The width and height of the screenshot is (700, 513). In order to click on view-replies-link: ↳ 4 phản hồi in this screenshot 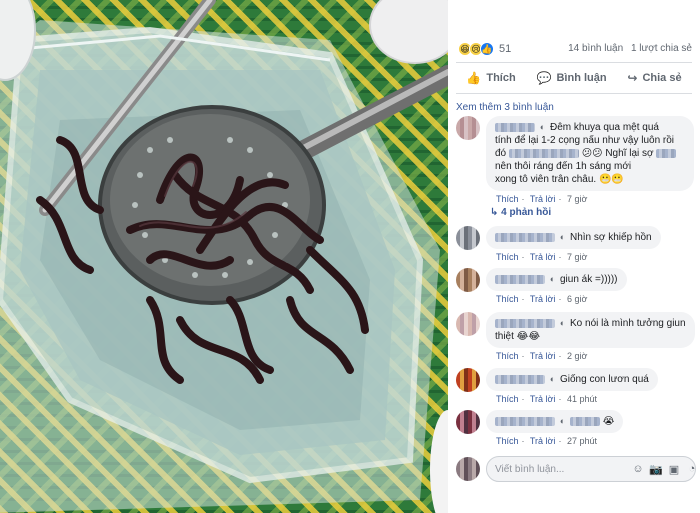, I will do `click(520, 212)`.